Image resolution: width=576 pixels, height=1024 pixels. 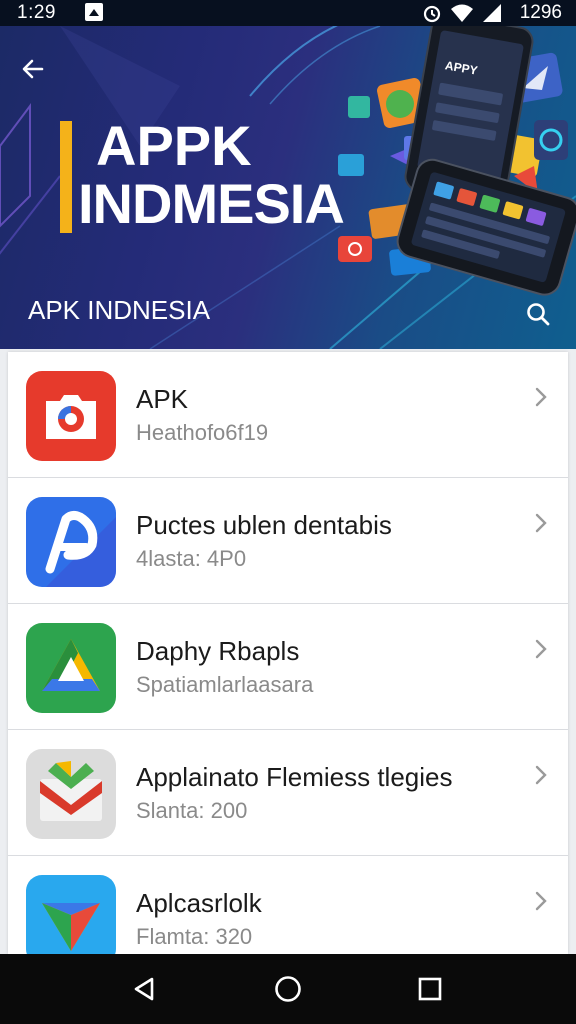 What do you see at coordinates (288, 415) in the screenshot?
I see `list-item: APK Heathofo6f19` at bounding box center [288, 415].